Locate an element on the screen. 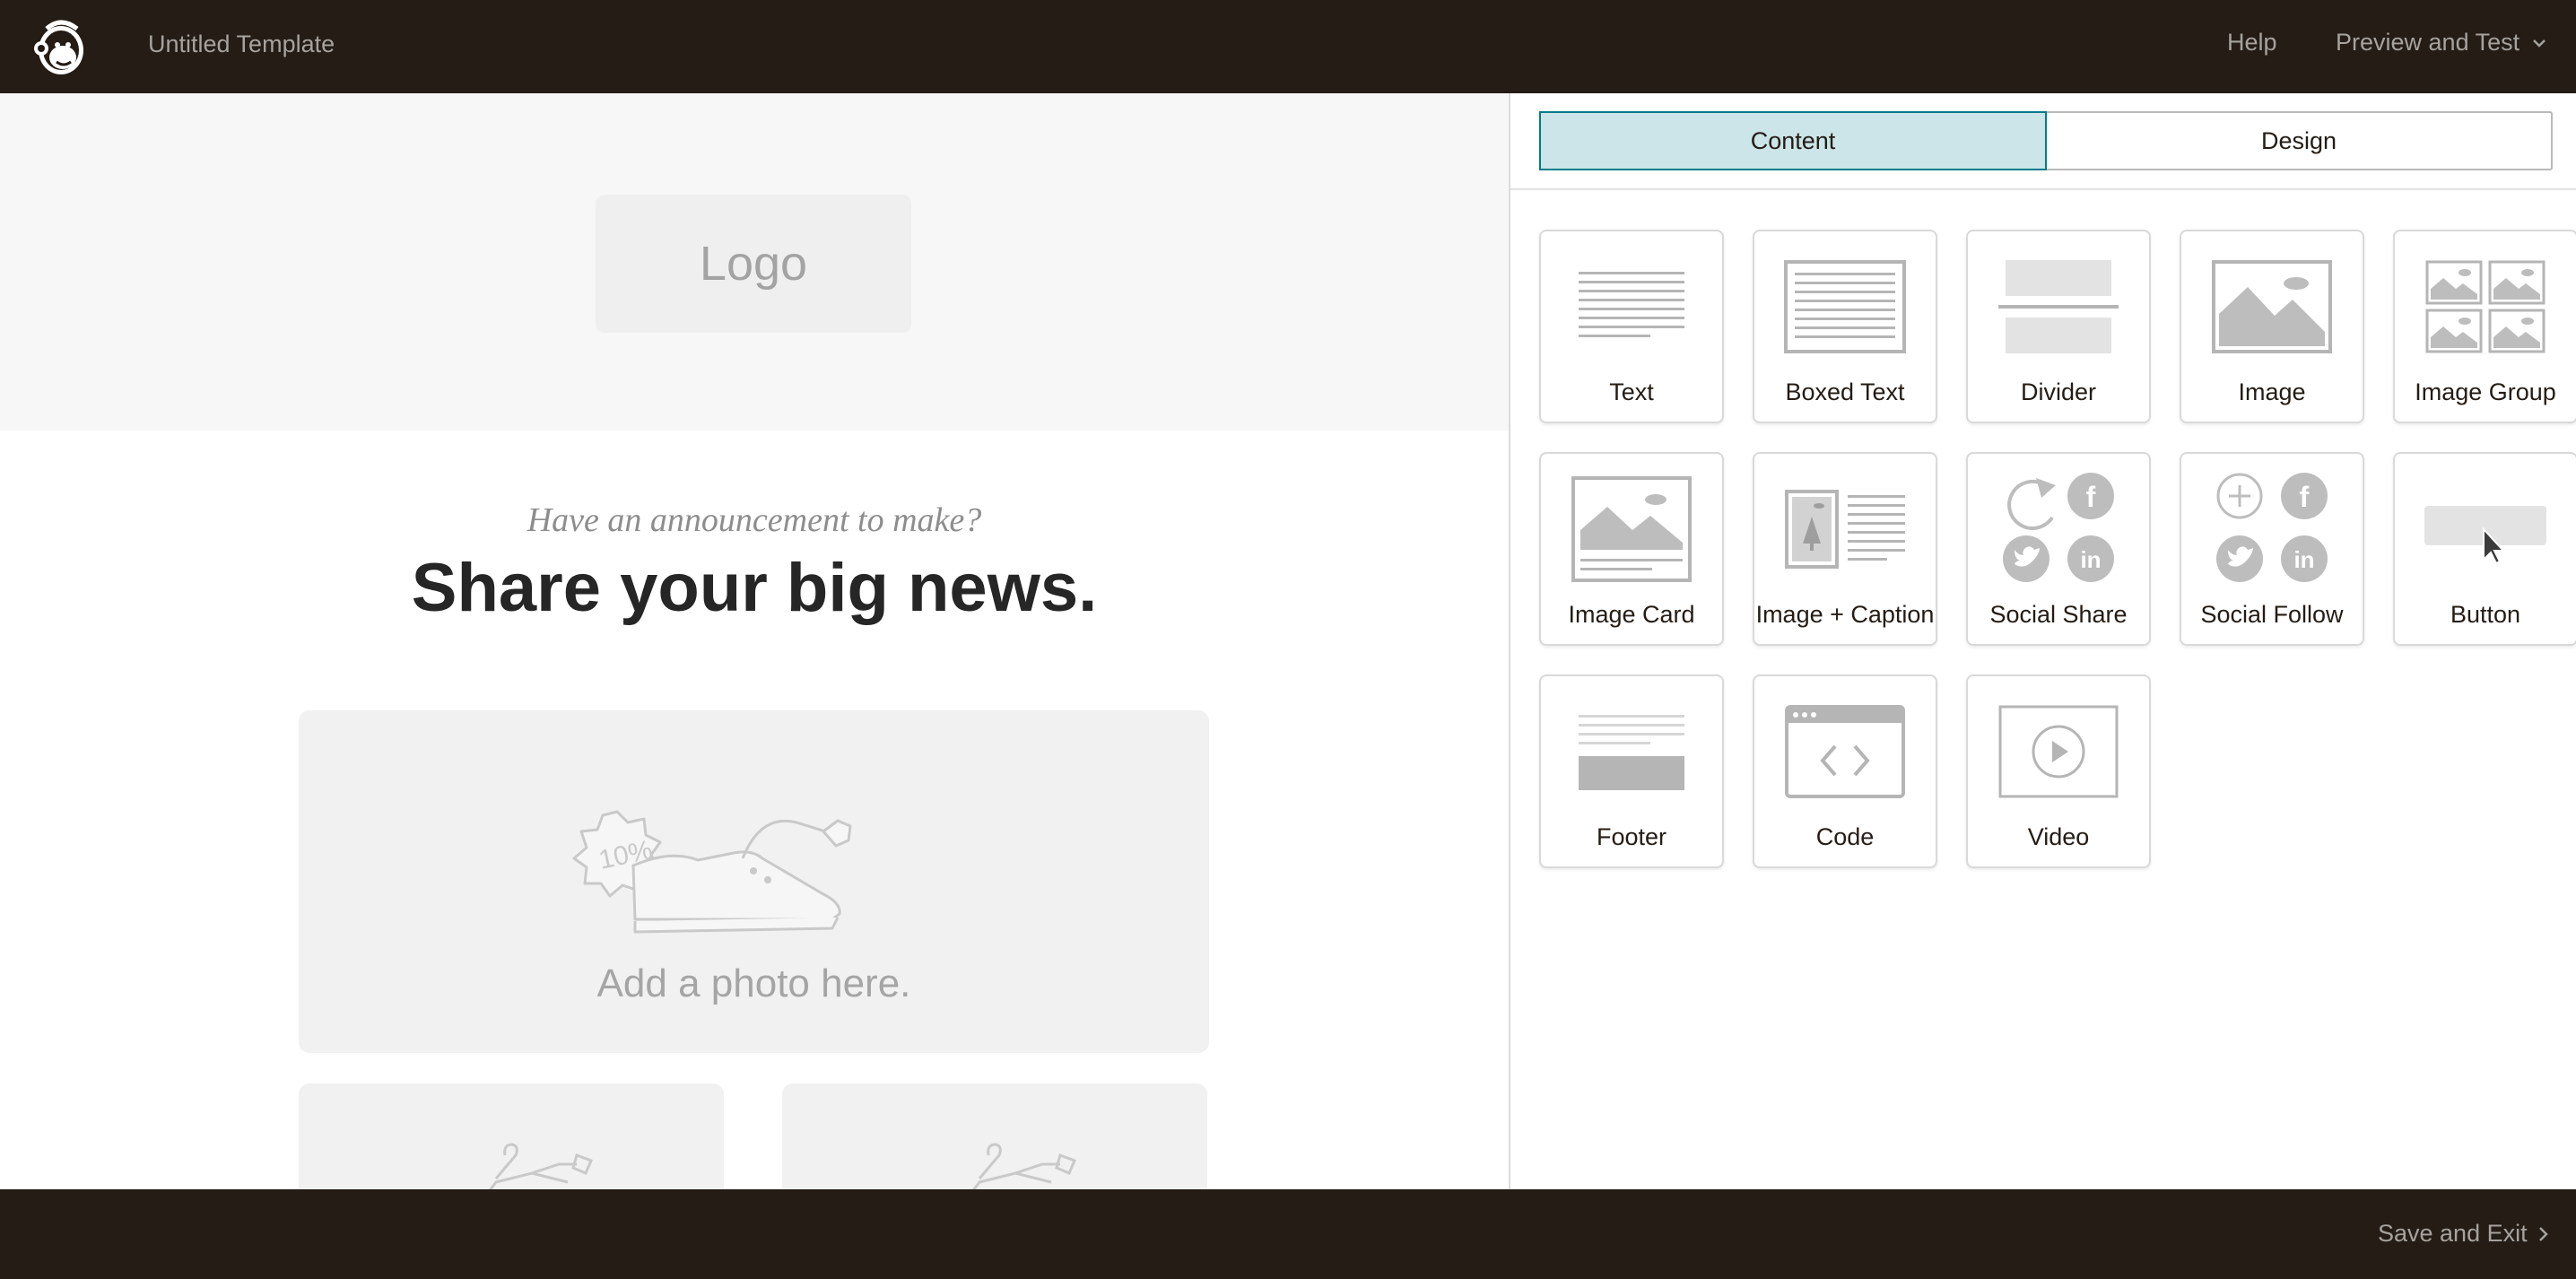 The image size is (2576, 1279). block-label: Image Group is located at coordinates (2485, 391).